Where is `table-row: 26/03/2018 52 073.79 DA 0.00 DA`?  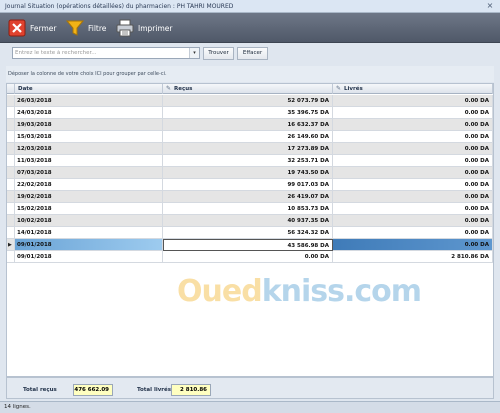 table-row: 26/03/2018 52 073.79 DA 0.00 DA is located at coordinates (250, 101).